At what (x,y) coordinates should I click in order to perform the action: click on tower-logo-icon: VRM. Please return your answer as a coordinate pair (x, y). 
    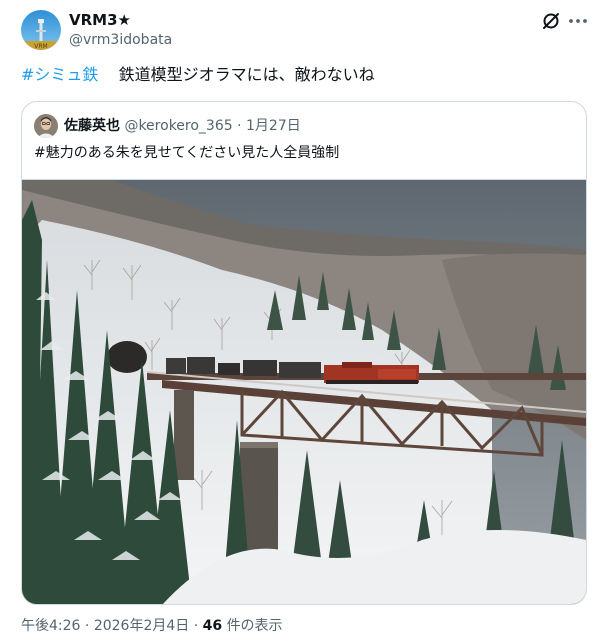
    Looking at the image, I should click on (41, 30).